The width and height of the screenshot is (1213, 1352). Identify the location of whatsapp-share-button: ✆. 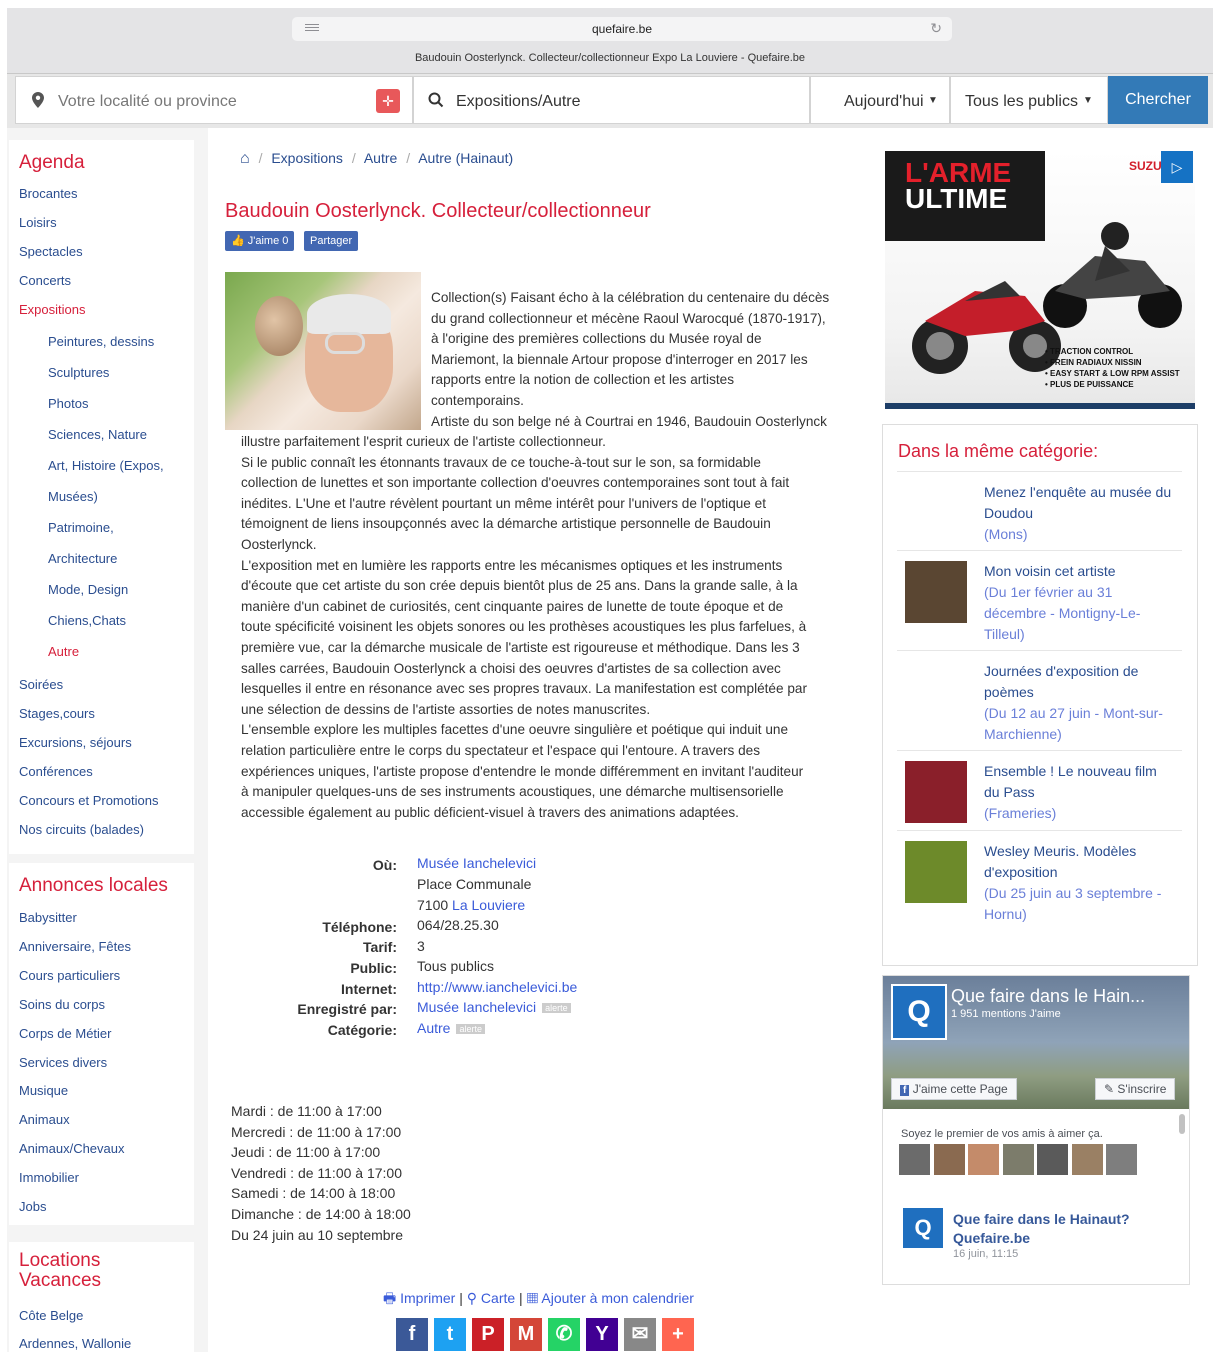
(564, 1334).